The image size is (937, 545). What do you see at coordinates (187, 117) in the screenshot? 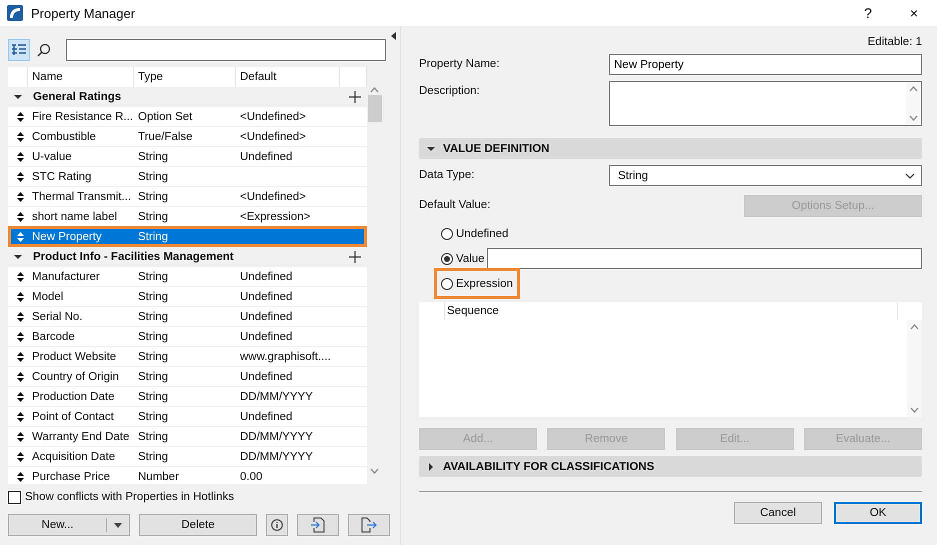
I see `table-row: Fire Resistance R... Option Set <Undefined>` at bounding box center [187, 117].